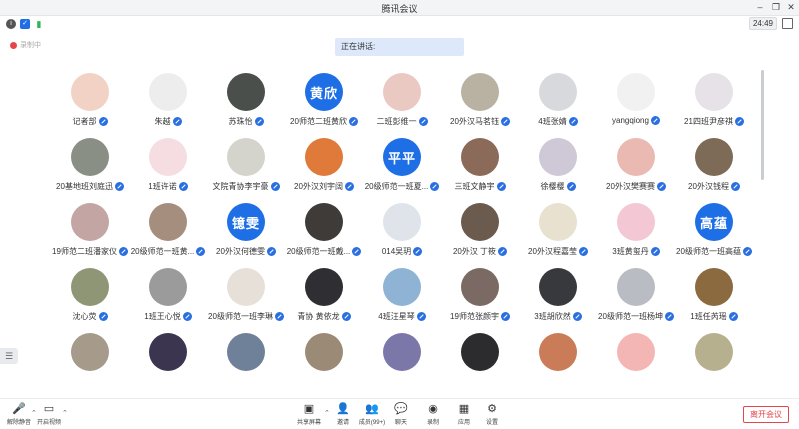  I want to click on participant-tile: 3班黄玺丹, so click(636, 235).